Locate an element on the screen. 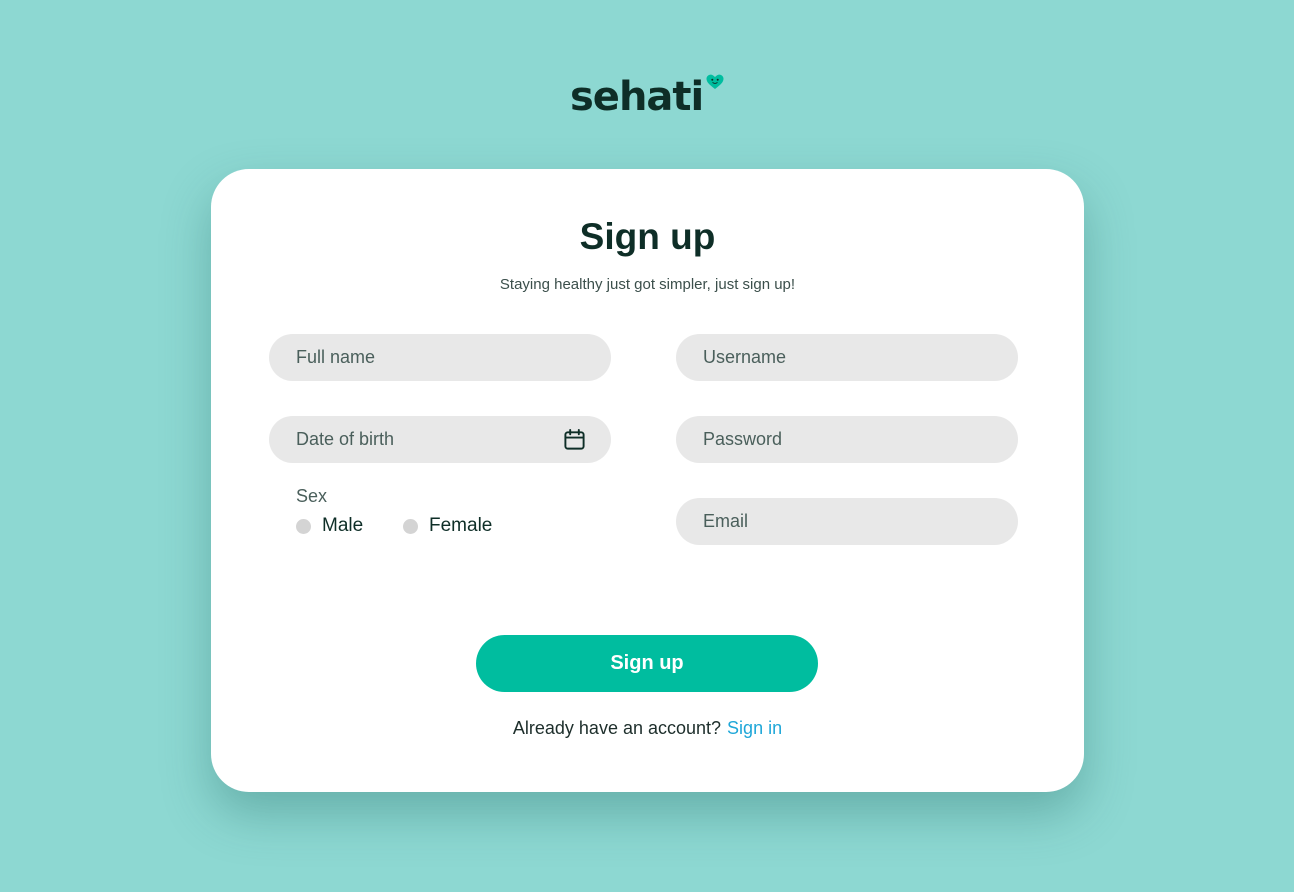  calendar-icon is located at coordinates (574, 439).